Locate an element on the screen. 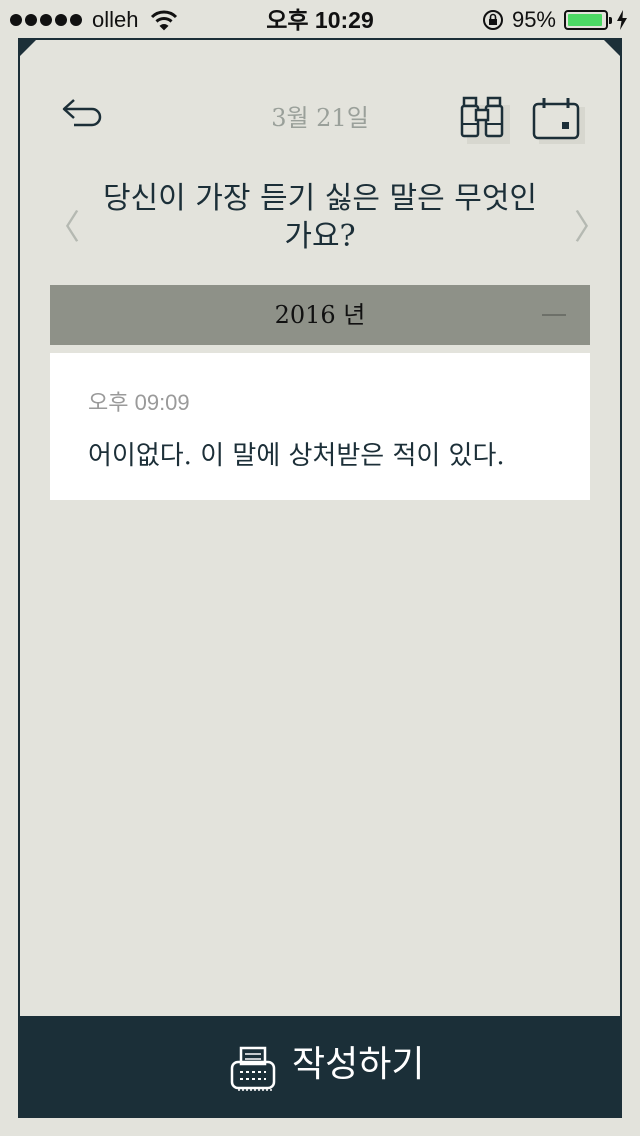 The image size is (640, 1136). status-right: 95% is located at coordinates (555, 20).